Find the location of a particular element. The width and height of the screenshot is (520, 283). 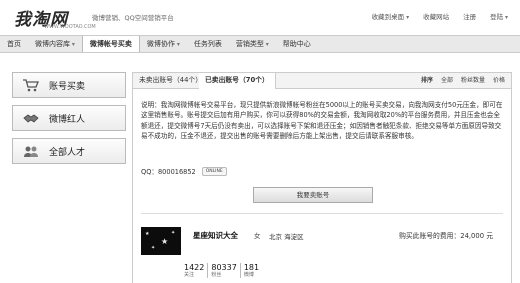

sidebar-item-label: 账号买卖 is located at coordinates (67, 86).